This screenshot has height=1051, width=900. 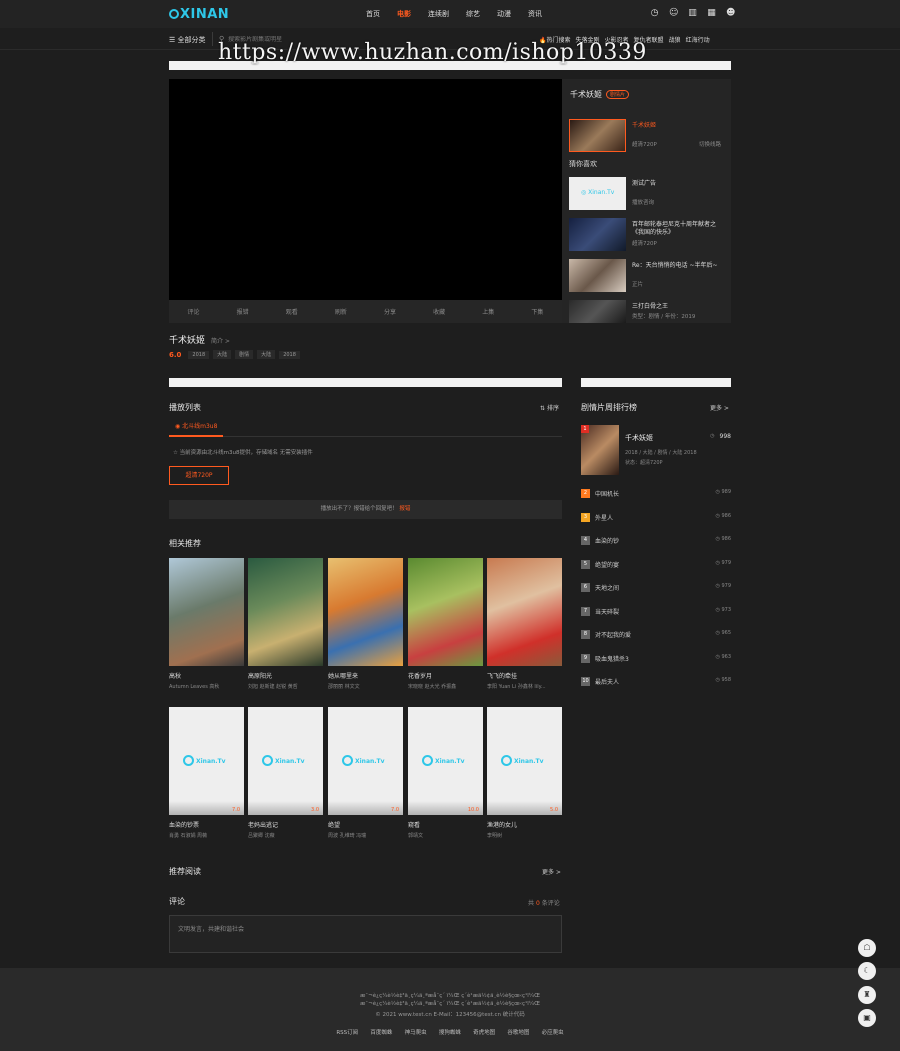 What do you see at coordinates (867, 971) in the screenshot?
I see `moon-icon: ☾` at bounding box center [867, 971].